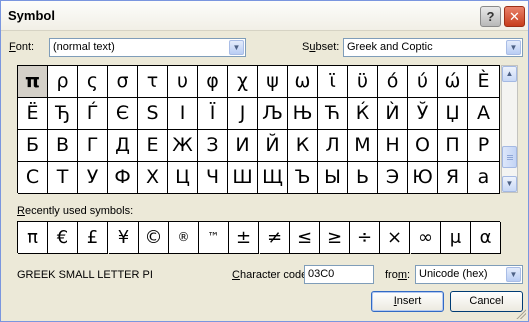  Describe the element at coordinates (393, 146) in the screenshot. I see `symbol-cell: Н` at that location.